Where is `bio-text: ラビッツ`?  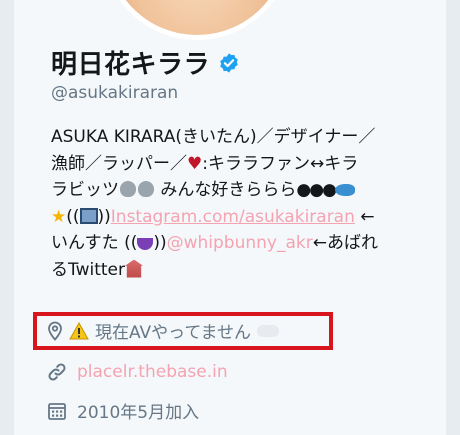
bio-text: ラビッツ is located at coordinates (85, 190).